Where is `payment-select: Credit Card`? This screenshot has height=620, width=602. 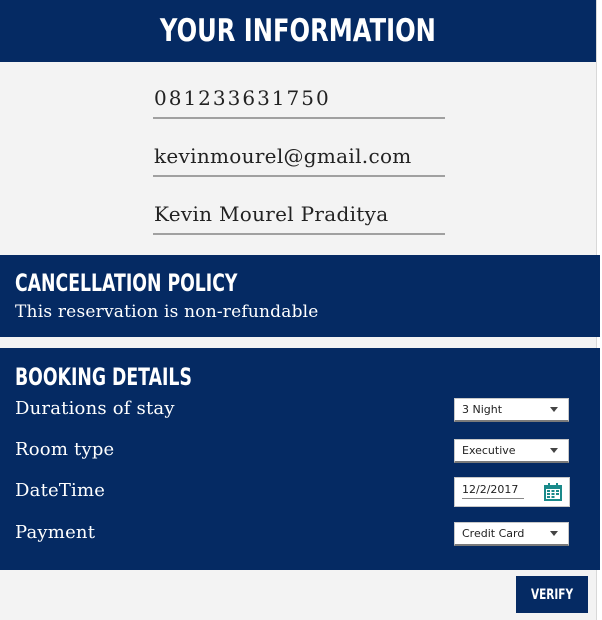 payment-select: Credit Card is located at coordinates (511, 534).